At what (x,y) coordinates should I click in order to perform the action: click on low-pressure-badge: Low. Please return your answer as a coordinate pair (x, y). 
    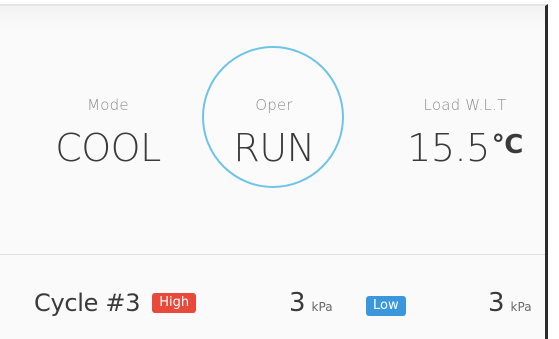
    Looking at the image, I should click on (386, 306).